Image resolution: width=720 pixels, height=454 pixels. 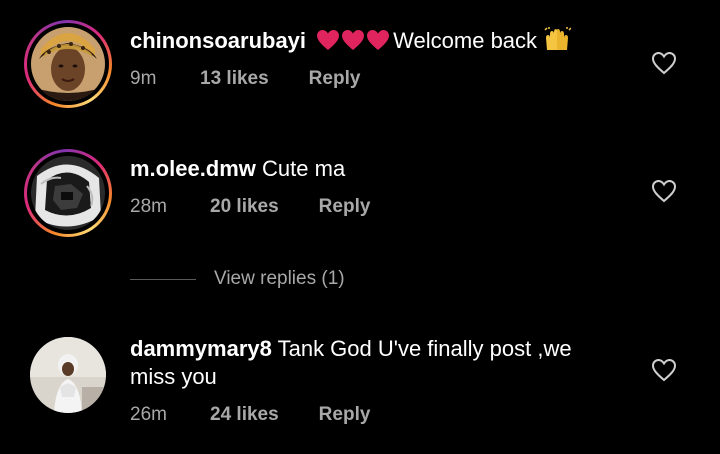 I want to click on comment-likes: 24 likes, so click(x=244, y=415).